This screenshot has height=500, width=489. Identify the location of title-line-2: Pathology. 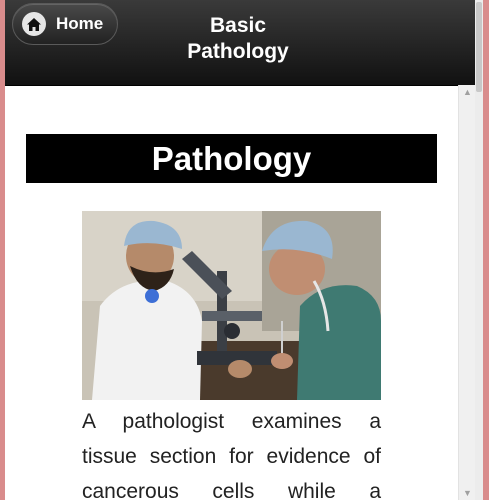
(238, 51).